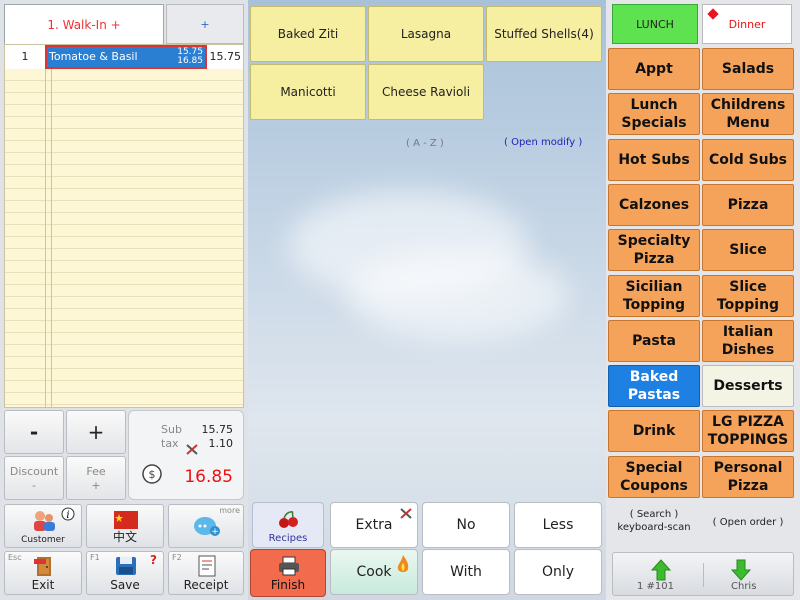 This screenshot has width=800, height=600. Describe the element at coordinates (713, 14) in the screenshot. I see `ribbon-icon` at that location.